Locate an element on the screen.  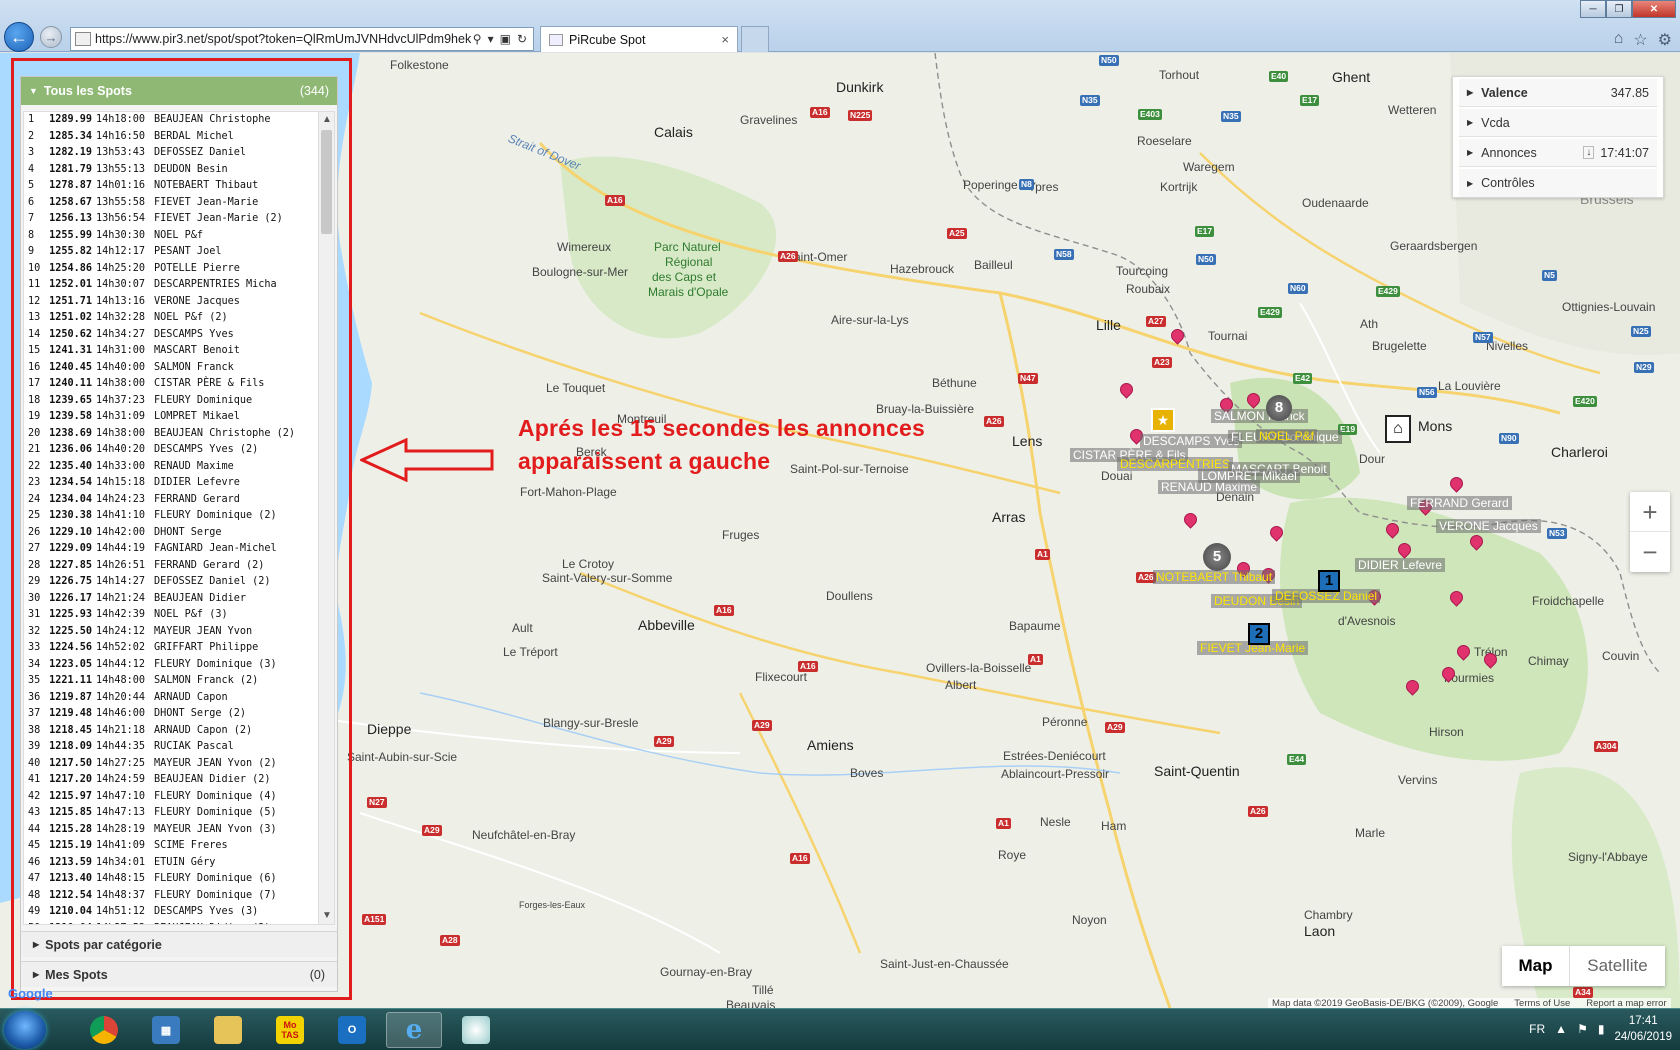
map-type-map-button: Map is located at coordinates (1535, 966).